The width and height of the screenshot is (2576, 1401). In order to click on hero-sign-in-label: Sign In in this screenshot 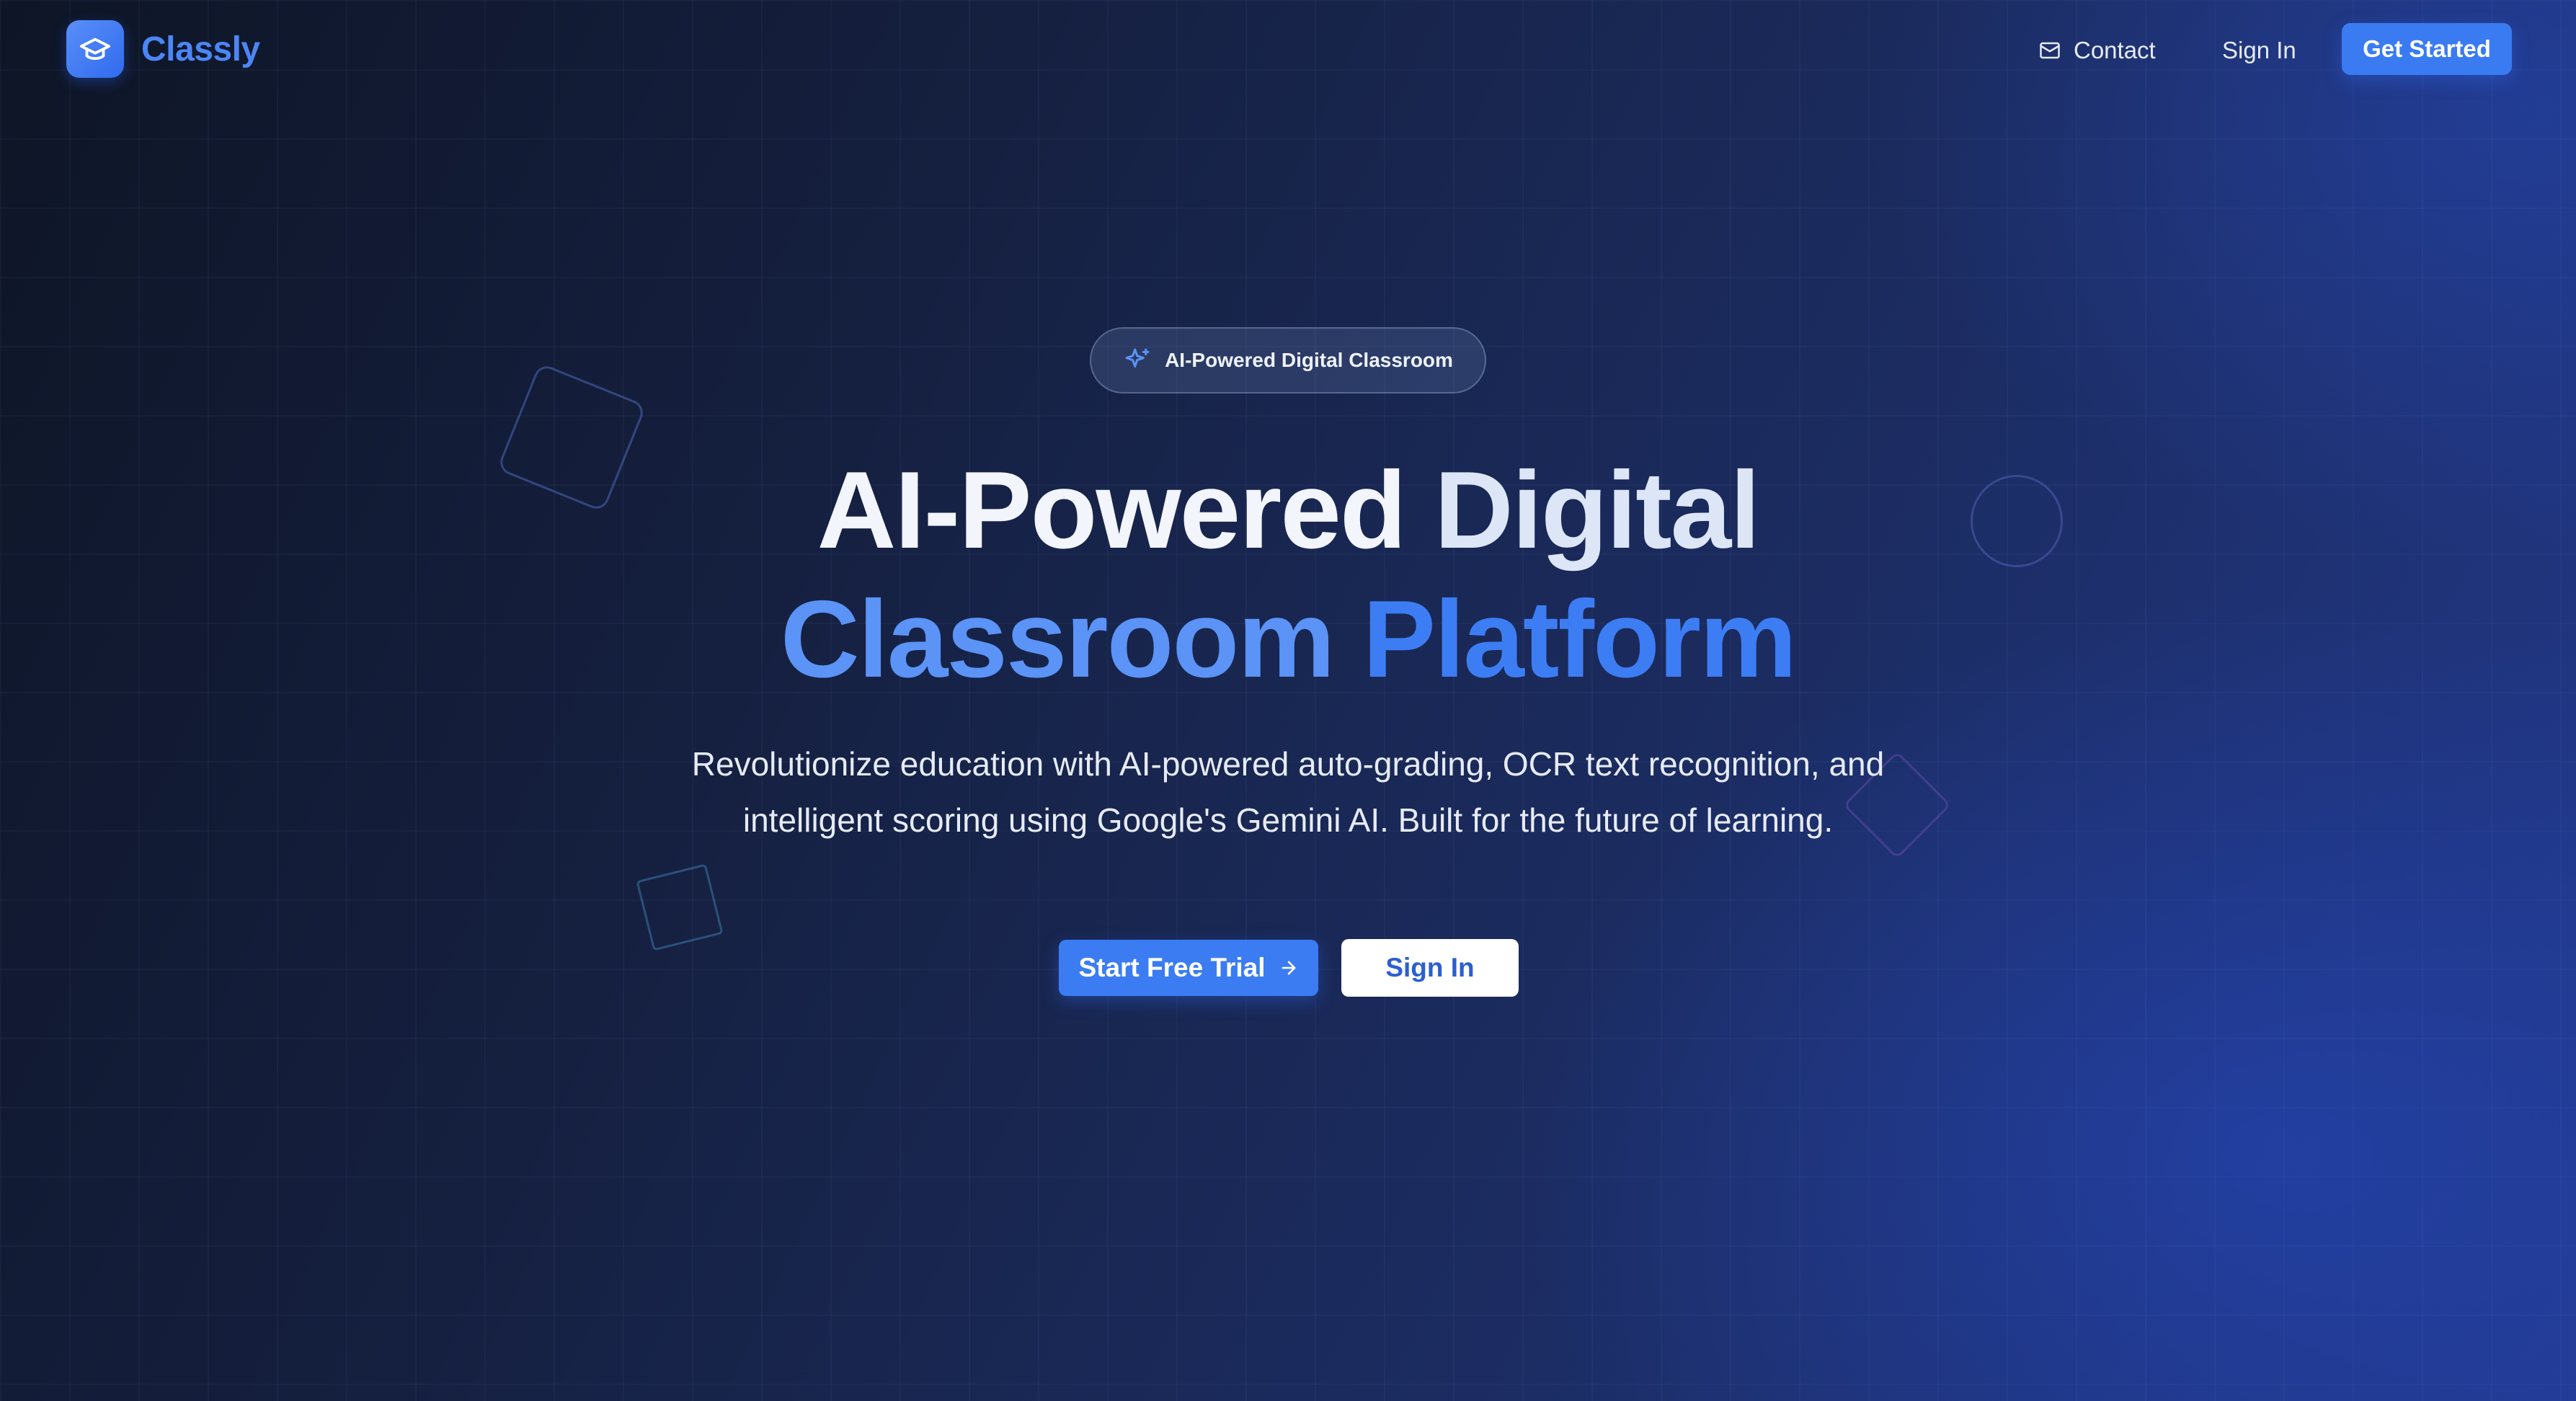, I will do `click(1430, 967)`.